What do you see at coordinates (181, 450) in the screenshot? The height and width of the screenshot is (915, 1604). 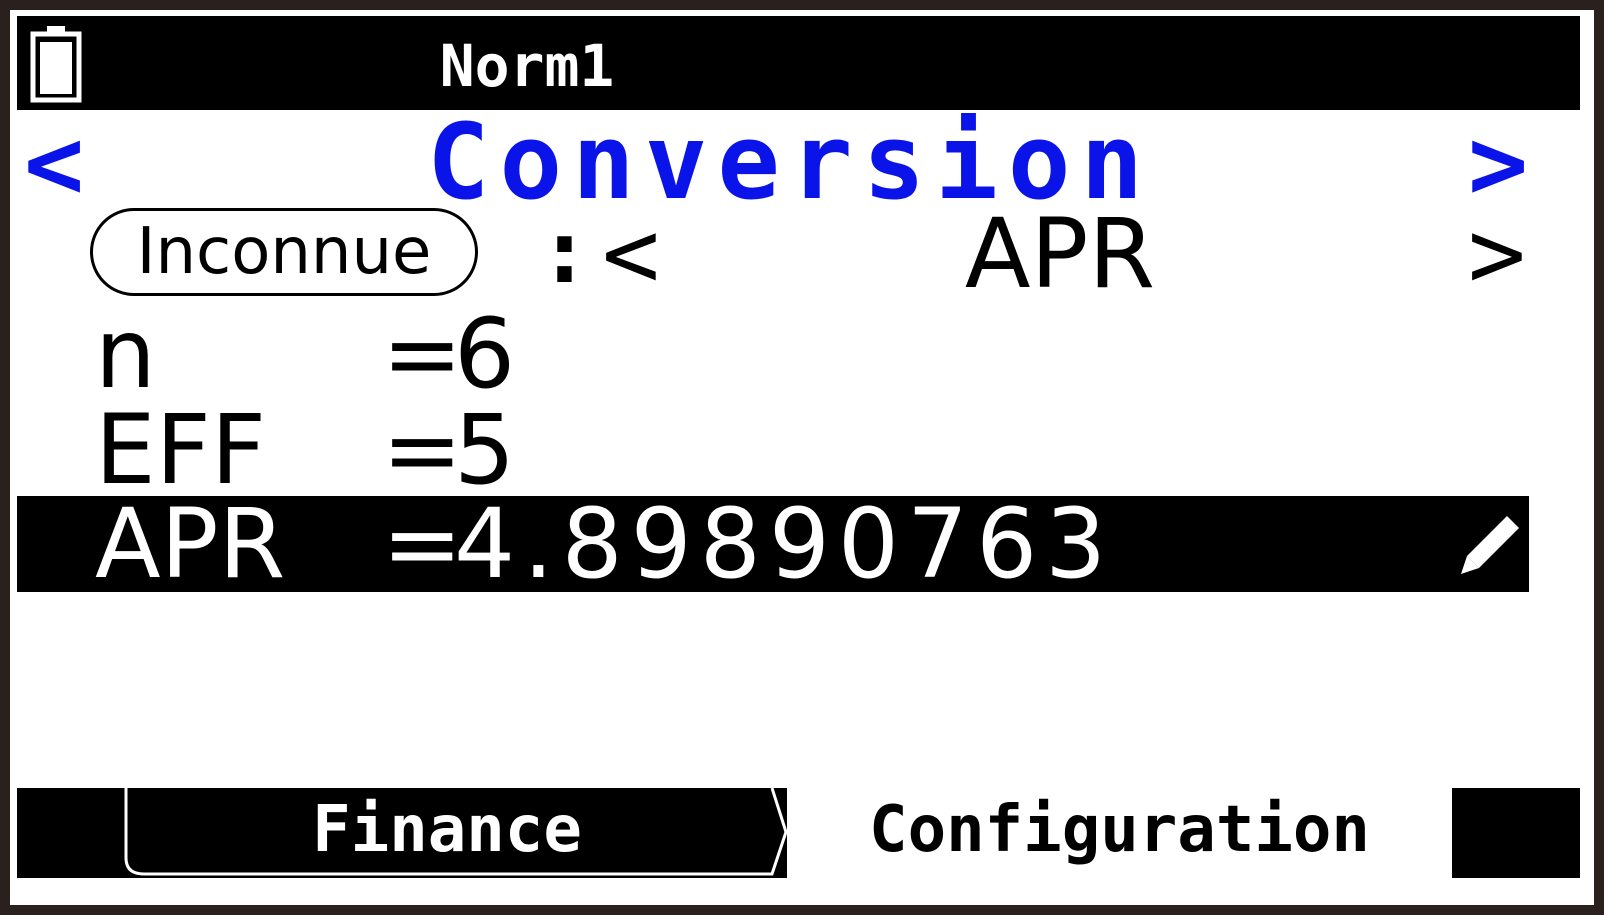 I see `variable-name: EFF` at bounding box center [181, 450].